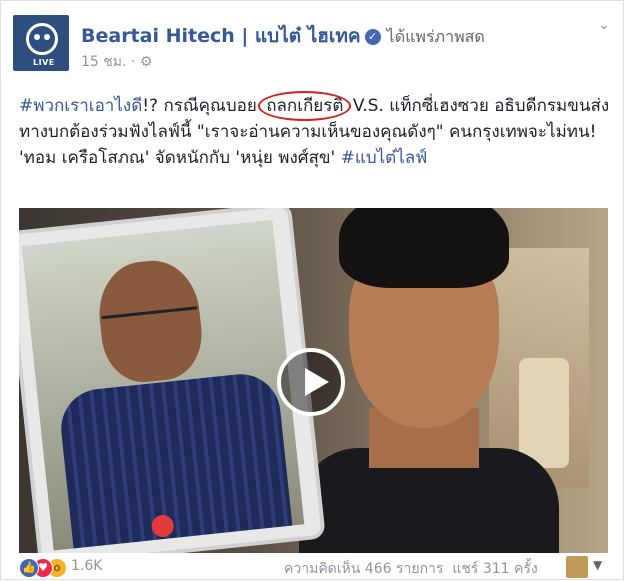 The width and height of the screenshot is (624, 581). Describe the element at coordinates (311, 382) in the screenshot. I see `play-icon` at that location.